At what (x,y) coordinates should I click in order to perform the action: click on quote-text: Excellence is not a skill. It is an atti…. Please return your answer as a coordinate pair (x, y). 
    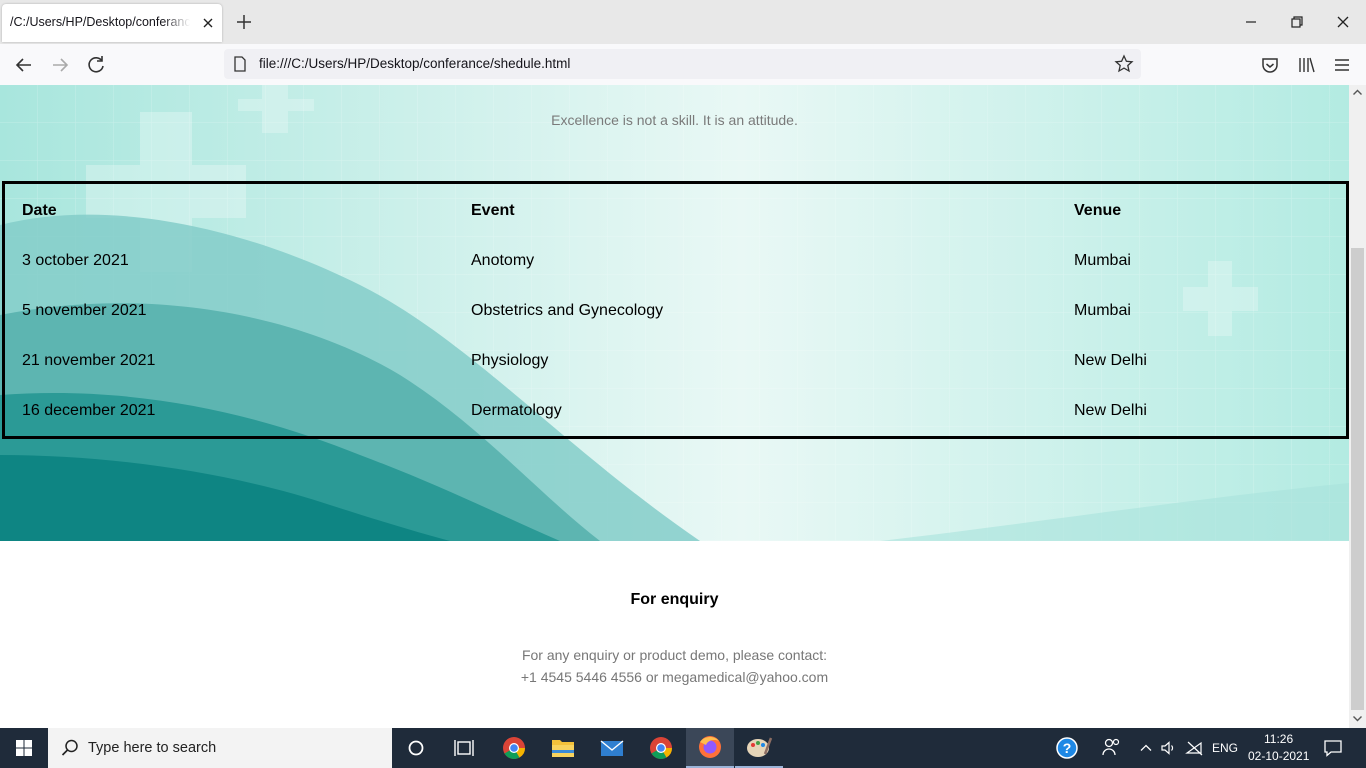
    Looking at the image, I should click on (674, 120).